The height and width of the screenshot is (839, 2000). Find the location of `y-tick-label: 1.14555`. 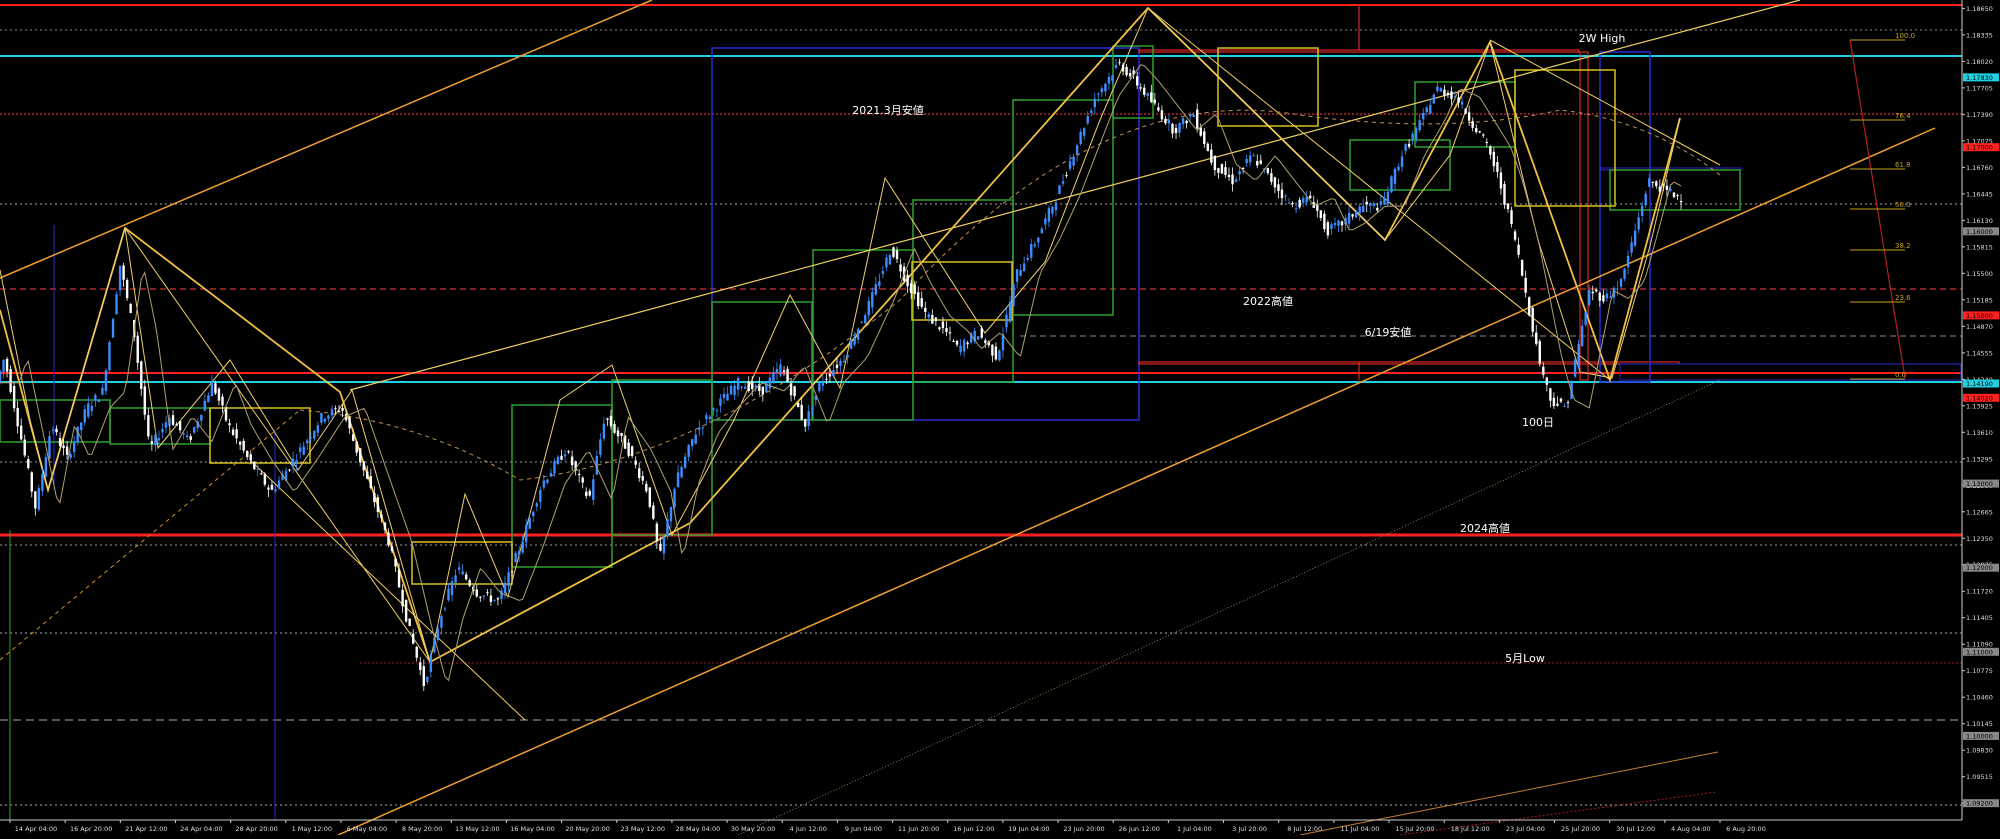

y-tick-label: 1.14555 is located at coordinates (1979, 353).